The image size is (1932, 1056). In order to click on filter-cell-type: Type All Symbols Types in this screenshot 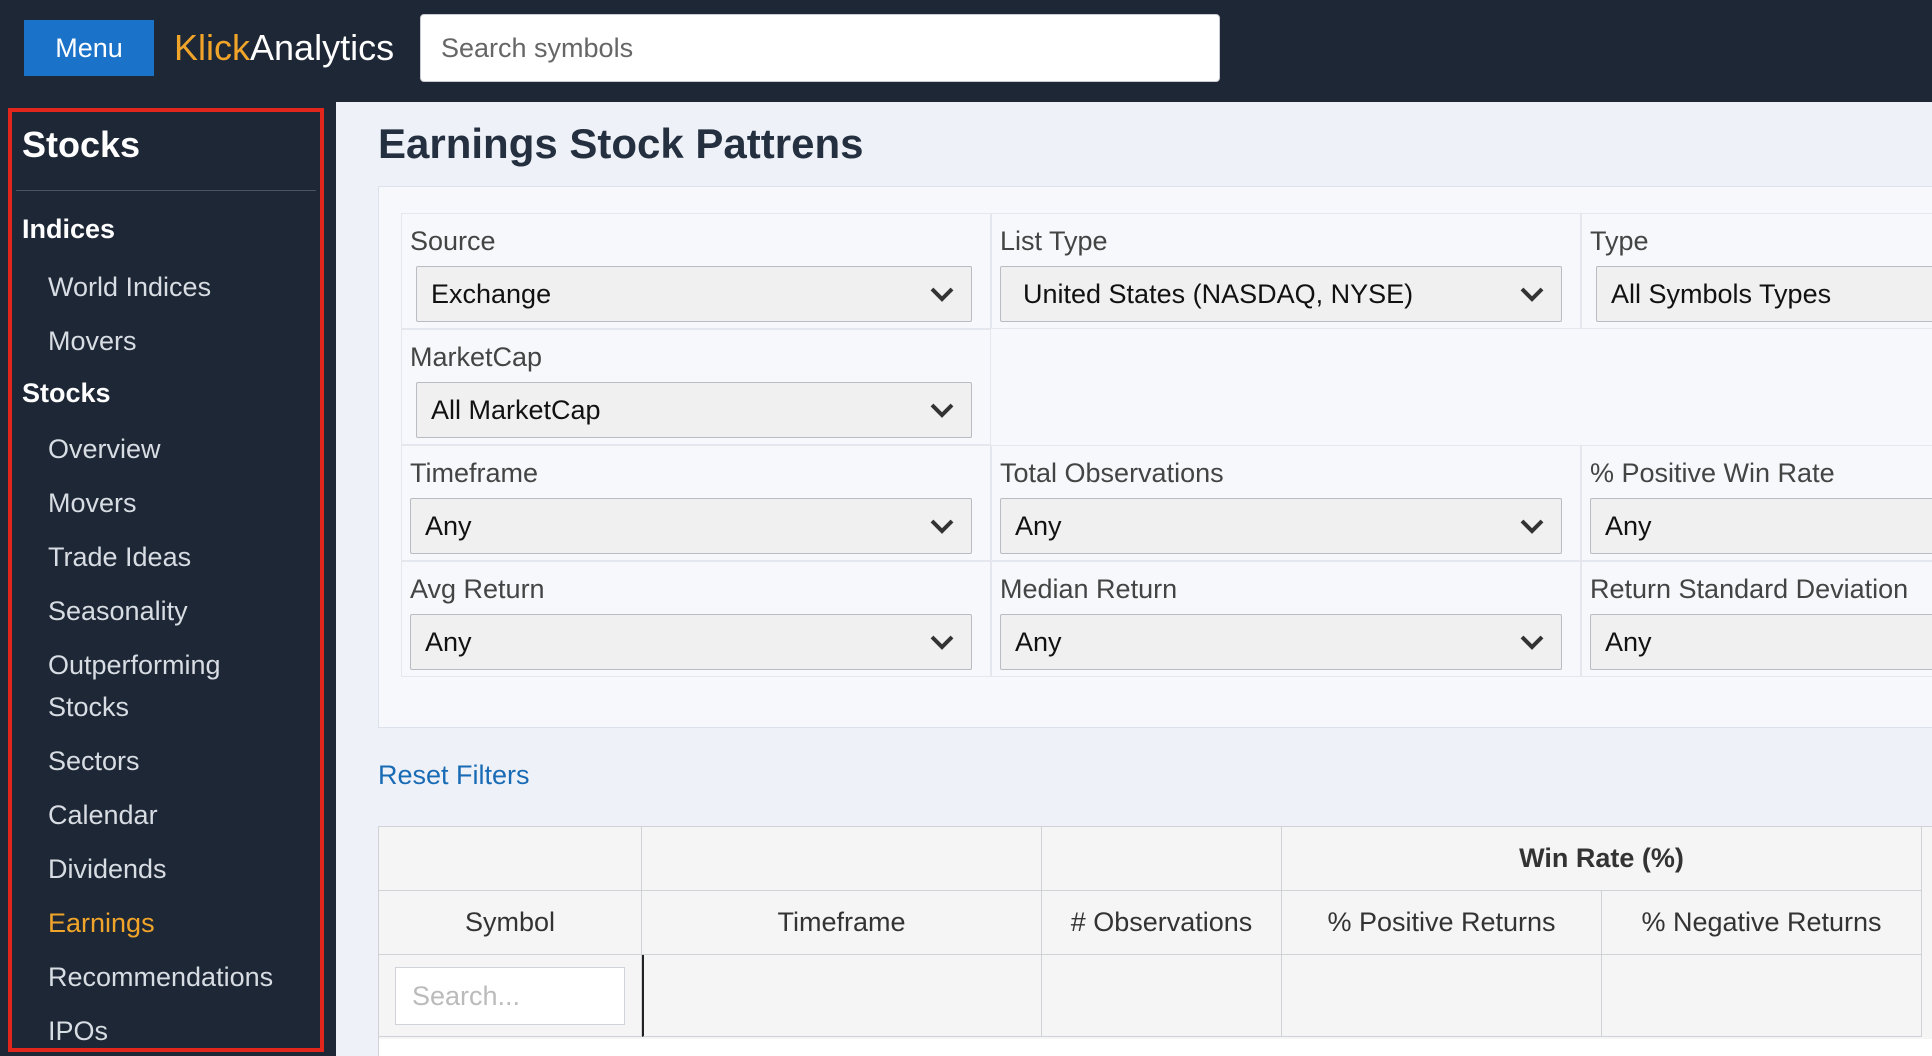, I will do `click(1756, 271)`.